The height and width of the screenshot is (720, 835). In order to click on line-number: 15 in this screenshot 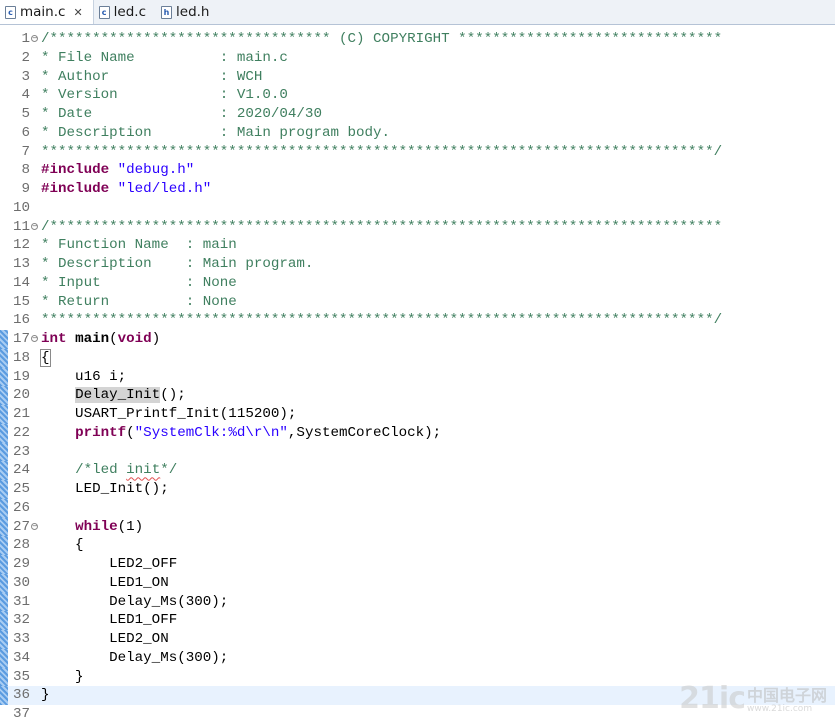, I will do `click(21, 301)`.